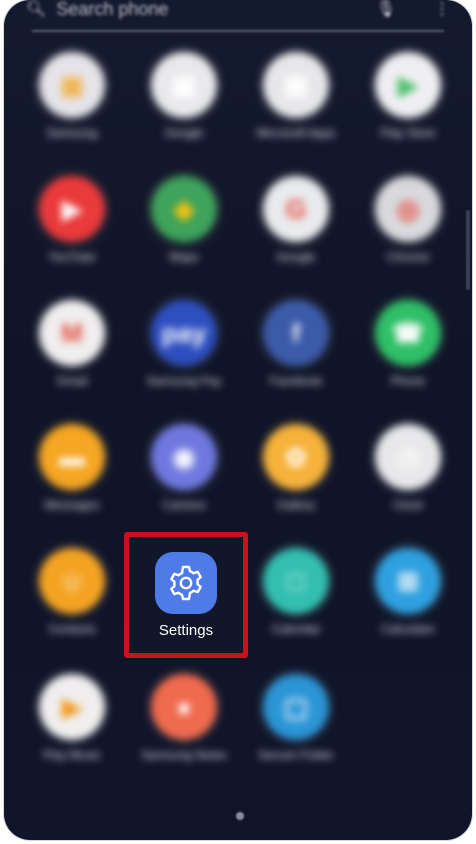 This screenshot has height=844, width=476. Describe the element at coordinates (296, 581) in the screenshot. I see `app-icon: □` at that location.